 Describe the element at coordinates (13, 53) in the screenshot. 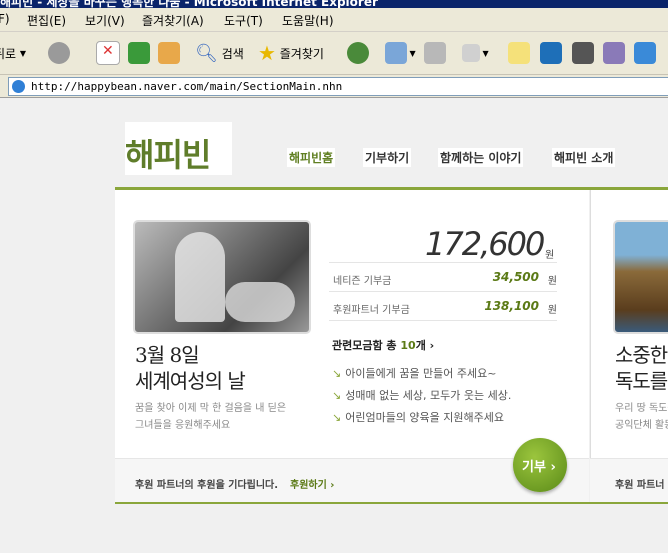

I see `back-button: 뒤로 ▼` at that location.